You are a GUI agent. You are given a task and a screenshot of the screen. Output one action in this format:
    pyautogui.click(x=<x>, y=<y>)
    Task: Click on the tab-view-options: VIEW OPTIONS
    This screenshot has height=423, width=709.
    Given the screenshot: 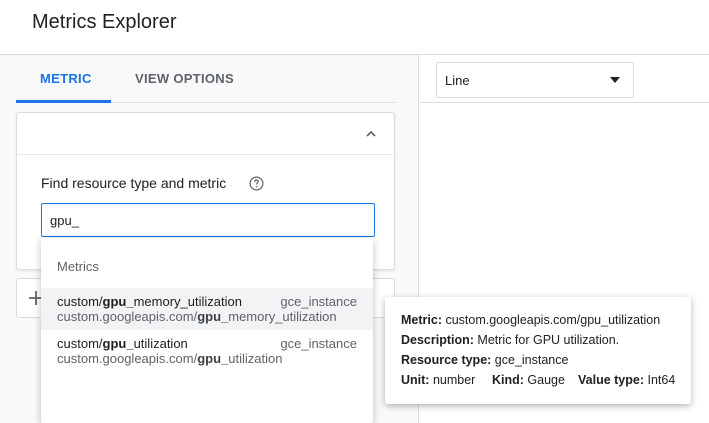 What is the action you would take?
    pyautogui.click(x=184, y=78)
    